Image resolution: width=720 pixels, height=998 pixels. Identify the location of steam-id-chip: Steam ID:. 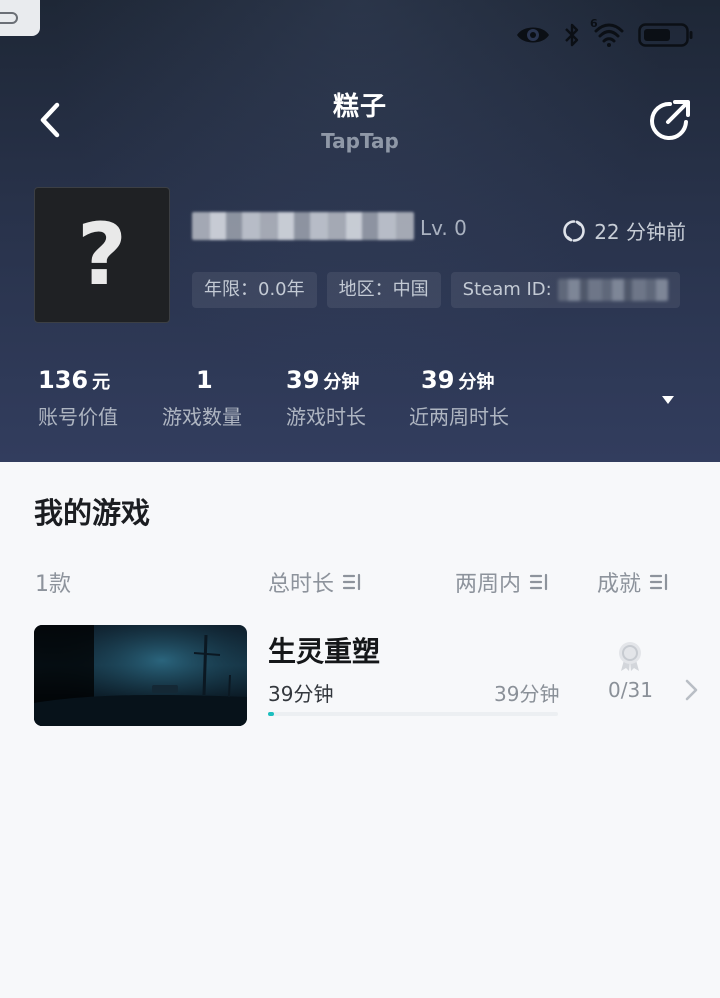
(565, 290).